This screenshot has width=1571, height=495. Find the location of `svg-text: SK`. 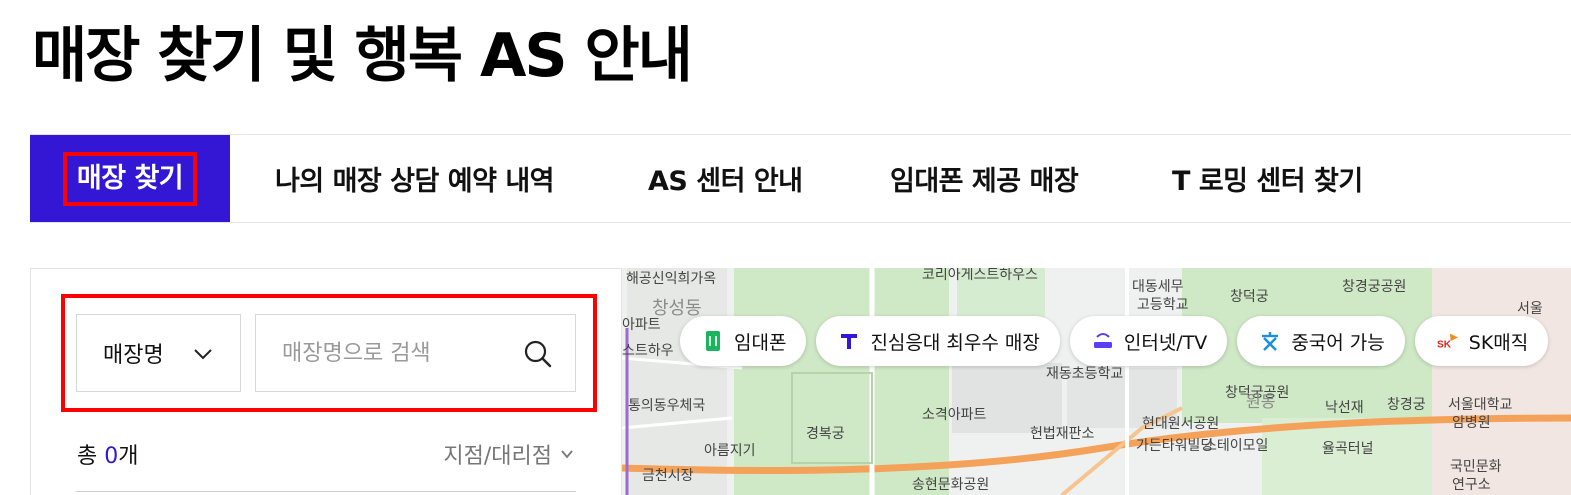

svg-text: SK is located at coordinates (1444, 344).